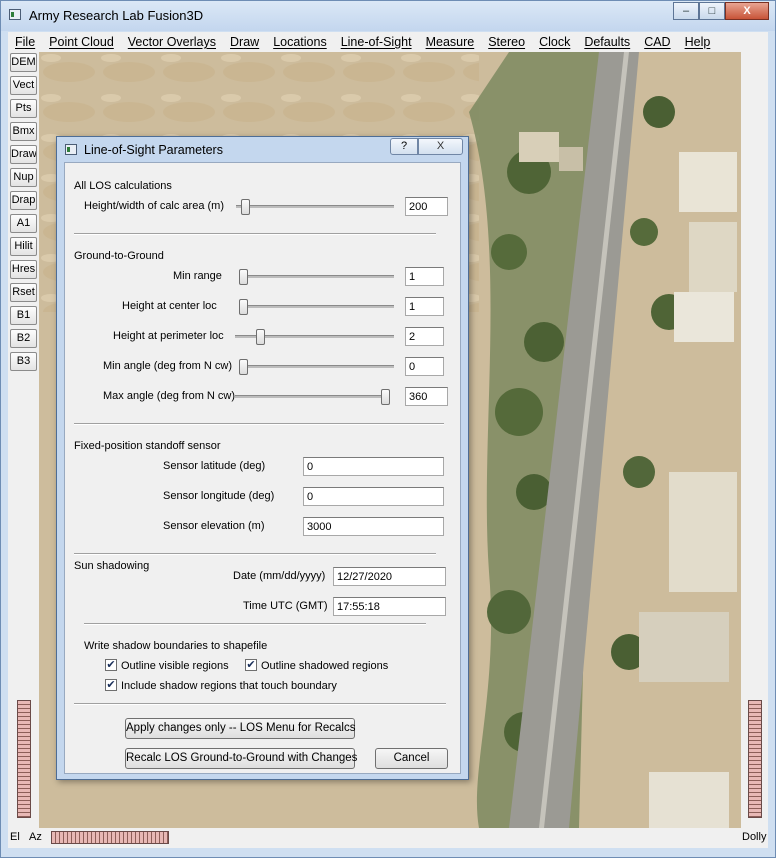 The height and width of the screenshot is (858, 776). I want to click on toolbar-hres-button: Hres, so click(23, 269).